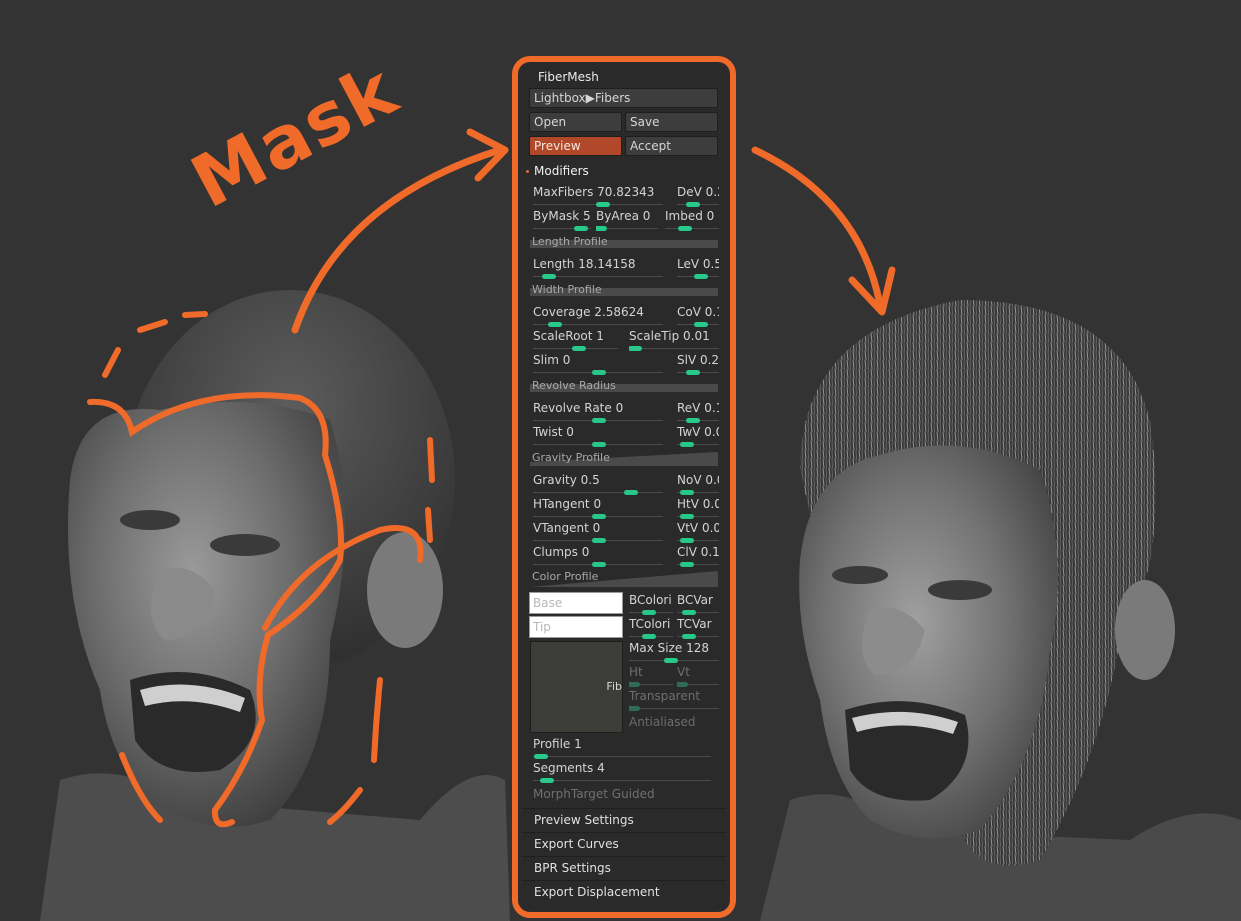 This screenshot has width=1241, height=921. Describe the element at coordinates (598, 556) in the screenshot. I see `clumps-slider: Clumps 0` at that location.